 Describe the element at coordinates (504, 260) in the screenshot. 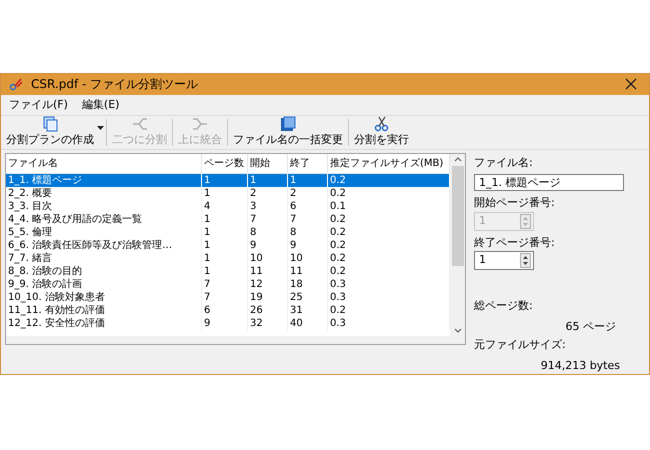

I see `page-number-spinner: 1` at that location.